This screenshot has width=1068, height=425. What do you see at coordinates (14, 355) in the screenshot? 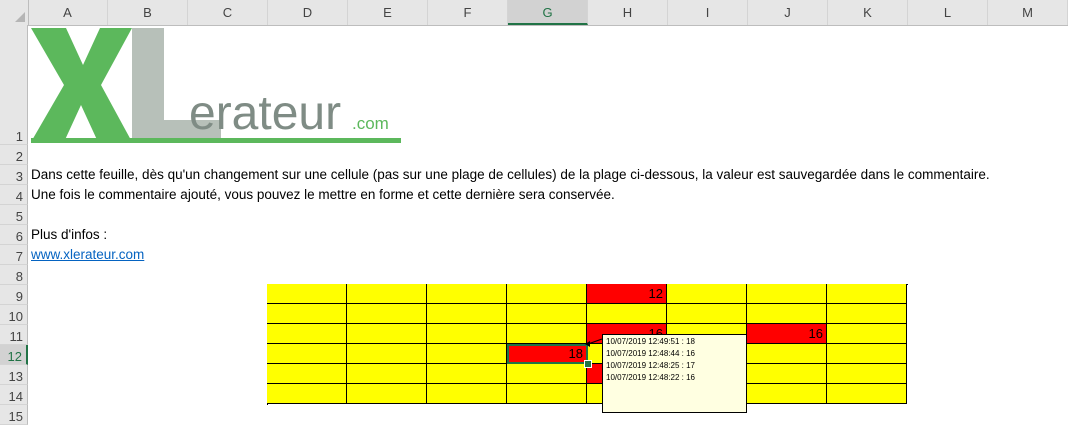
I see `row-header-12: 12` at bounding box center [14, 355].